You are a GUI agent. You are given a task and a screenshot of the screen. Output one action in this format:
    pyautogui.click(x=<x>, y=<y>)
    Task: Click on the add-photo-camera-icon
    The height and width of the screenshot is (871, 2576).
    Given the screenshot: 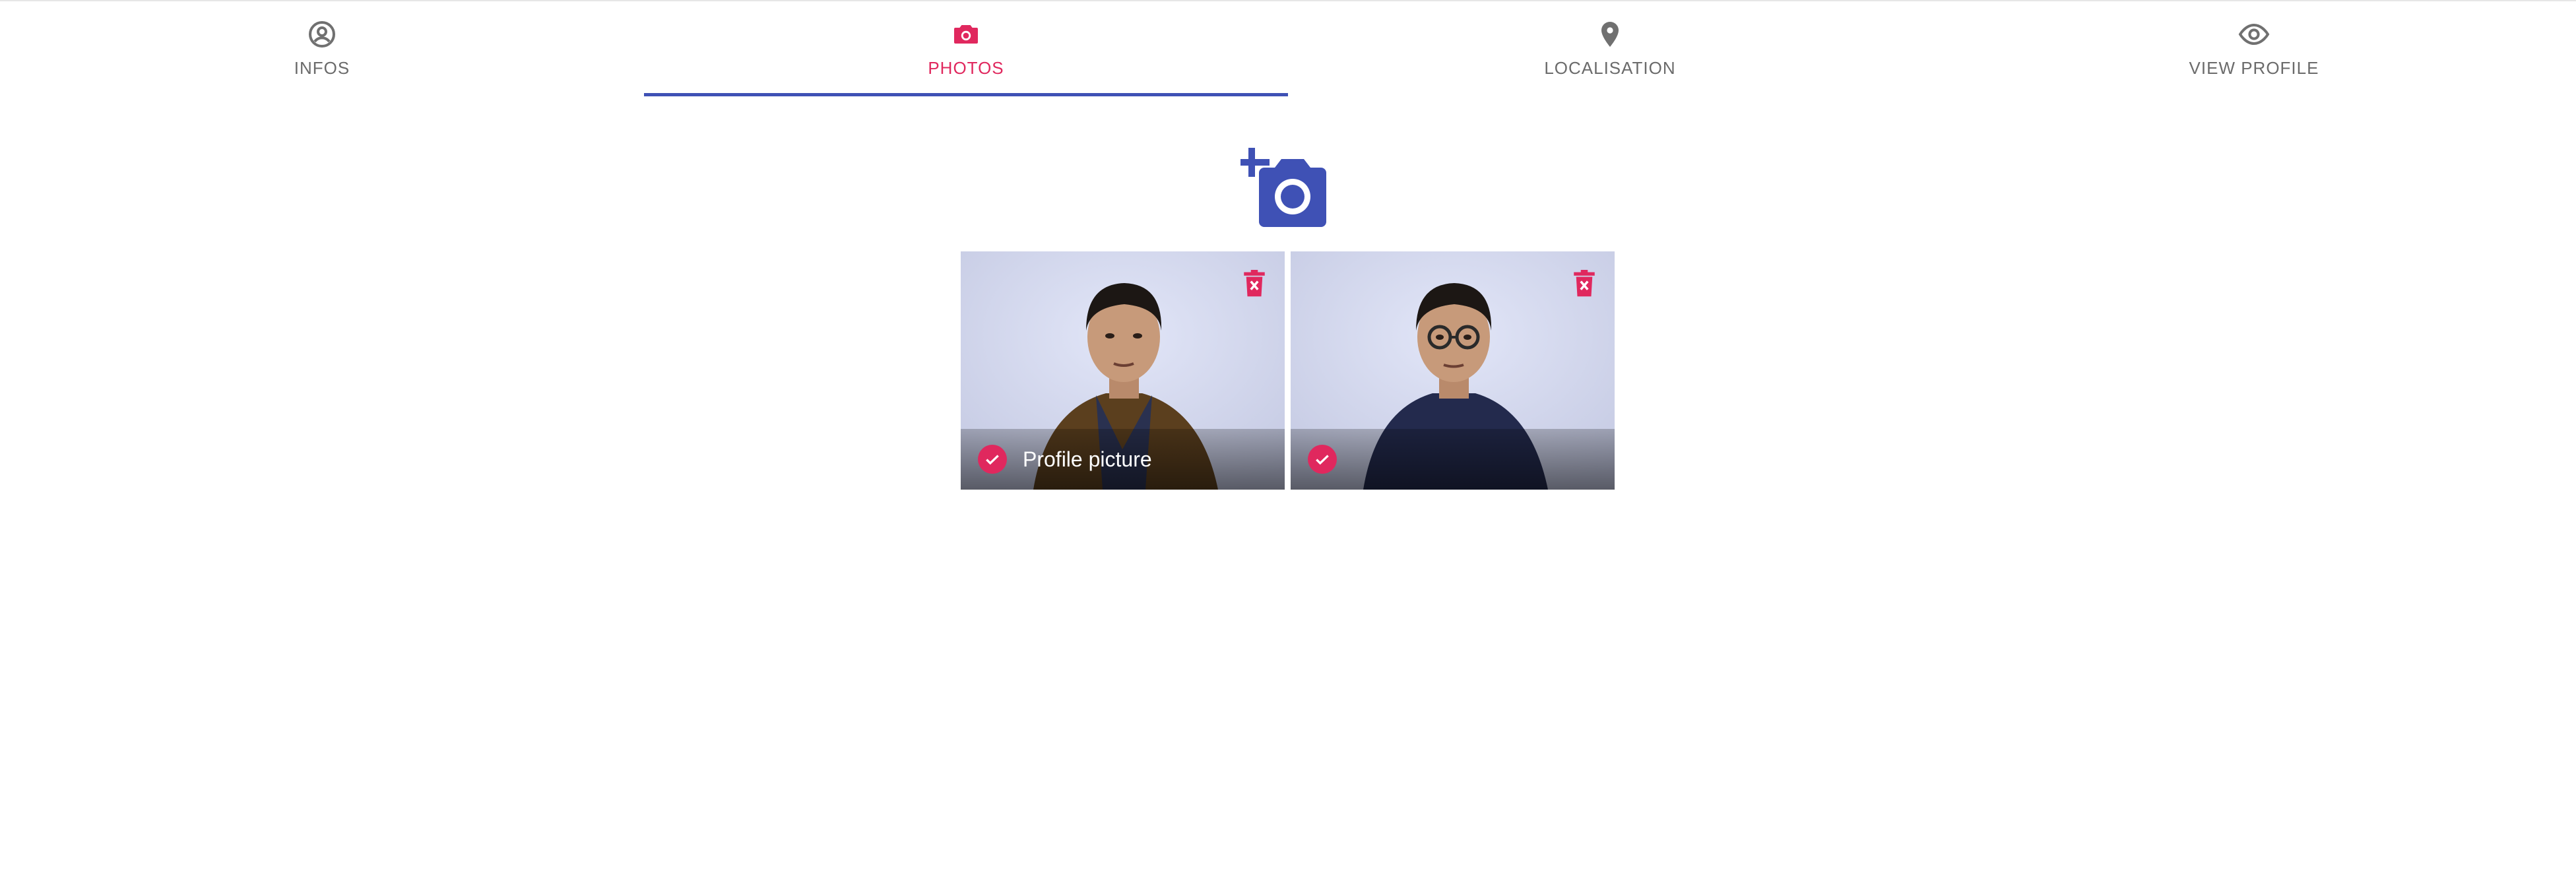 What is the action you would take?
    pyautogui.click(x=1283, y=187)
    